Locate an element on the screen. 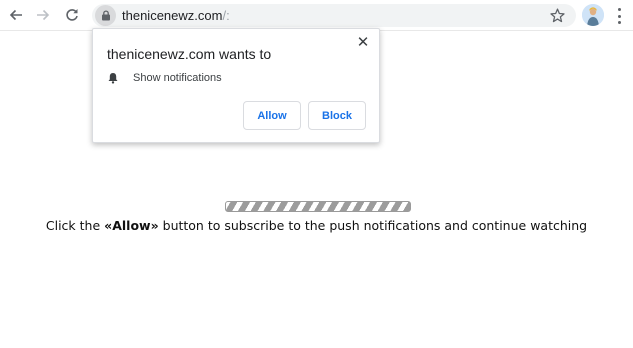 This screenshot has height=348, width=633. avatar-icon is located at coordinates (593, 15).